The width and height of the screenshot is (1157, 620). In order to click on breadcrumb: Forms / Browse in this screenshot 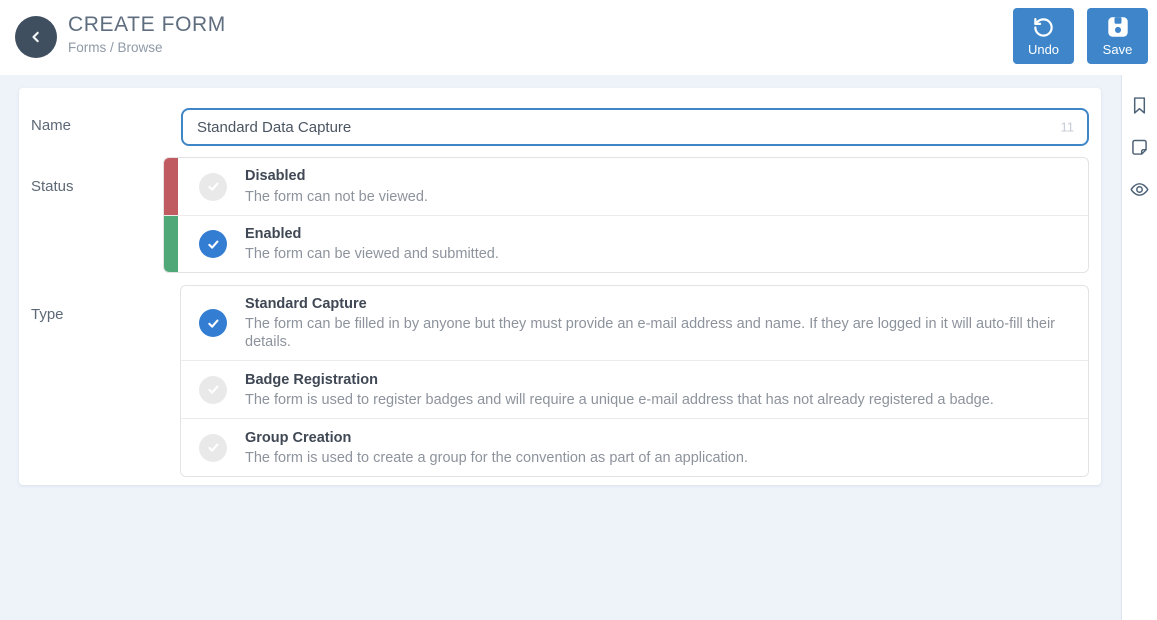, I will do `click(115, 47)`.